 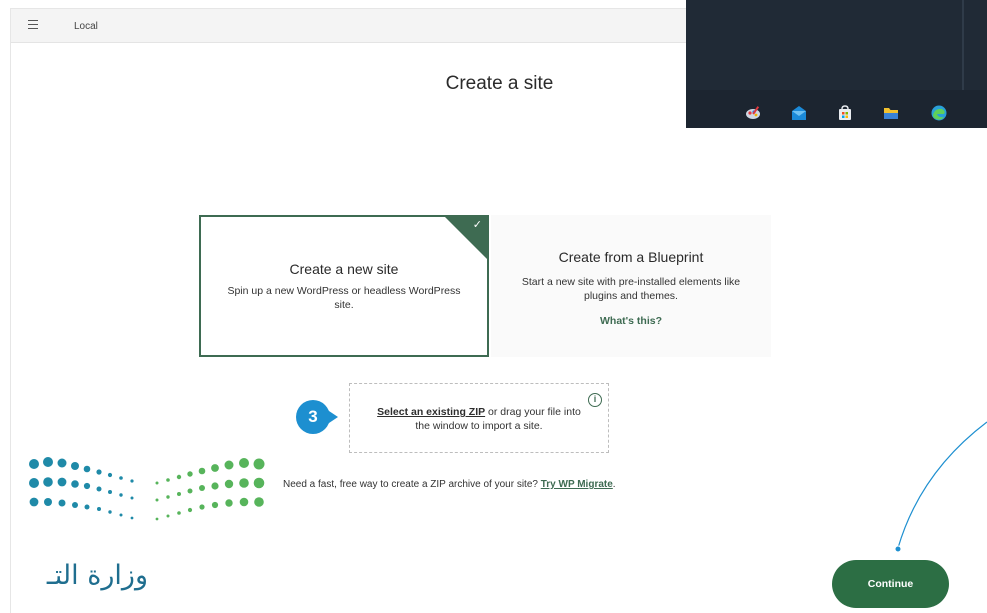 What do you see at coordinates (431, 412) in the screenshot?
I see `select-existing-zip-link: Select an existing ZIP` at bounding box center [431, 412].